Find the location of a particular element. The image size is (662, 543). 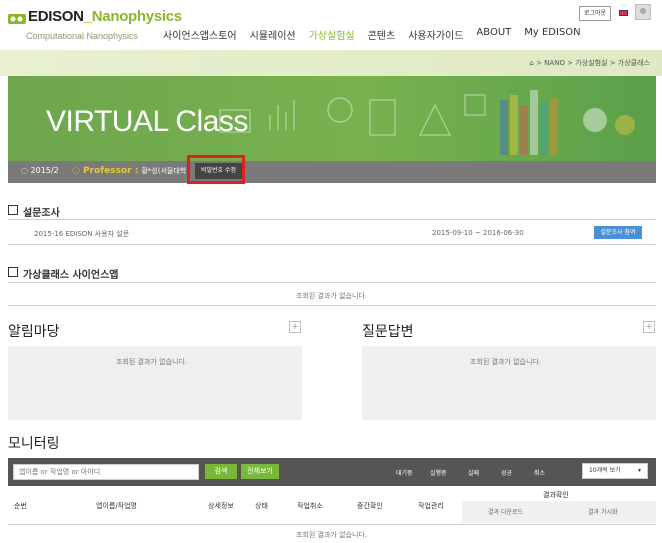

search-button: 검색 is located at coordinates (221, 471).